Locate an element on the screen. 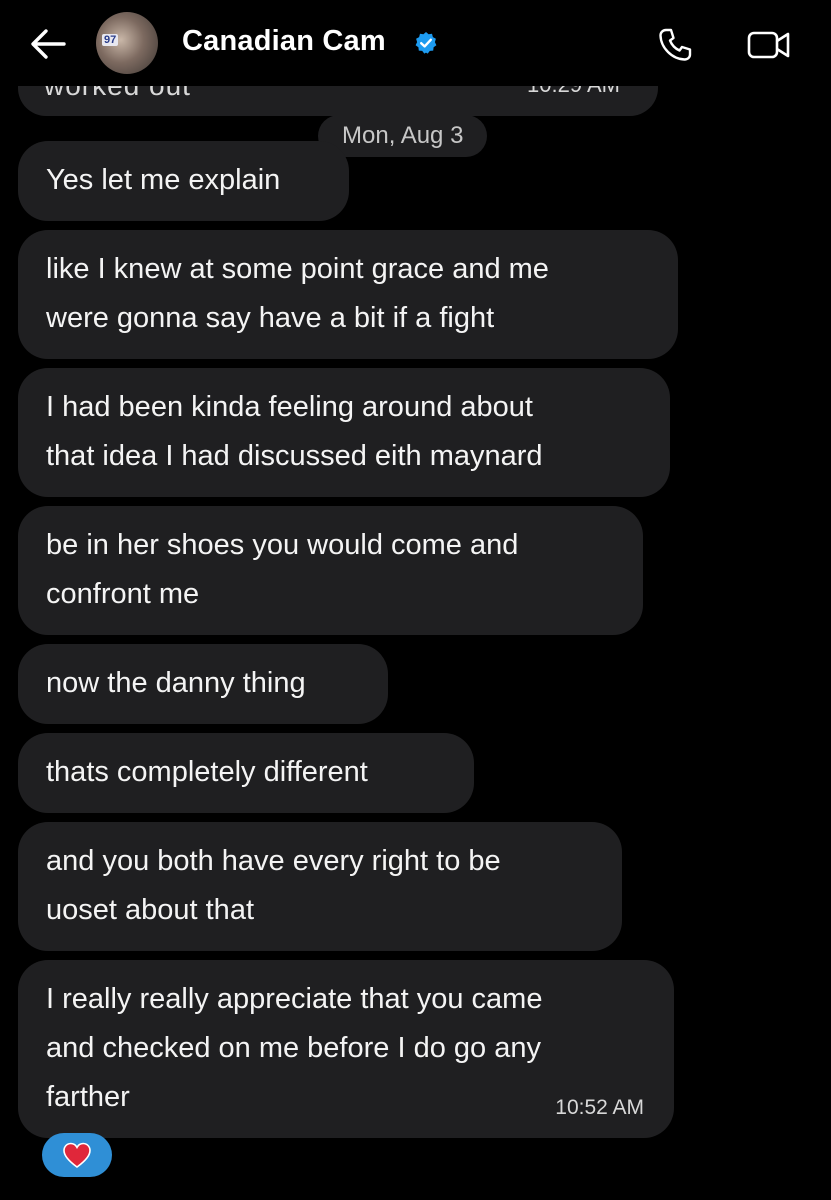 This screenshot has height=1200, width=831. message-line: I really really appreciate that you came is located at coordinates (294, 999).